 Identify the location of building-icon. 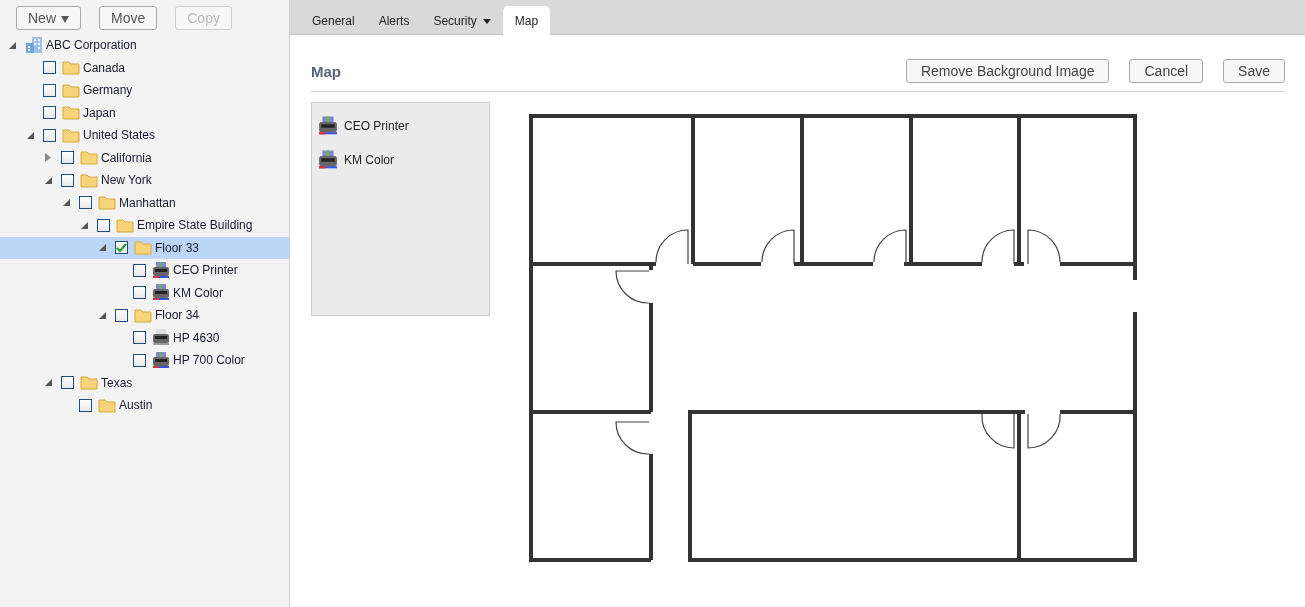
(34, 45).